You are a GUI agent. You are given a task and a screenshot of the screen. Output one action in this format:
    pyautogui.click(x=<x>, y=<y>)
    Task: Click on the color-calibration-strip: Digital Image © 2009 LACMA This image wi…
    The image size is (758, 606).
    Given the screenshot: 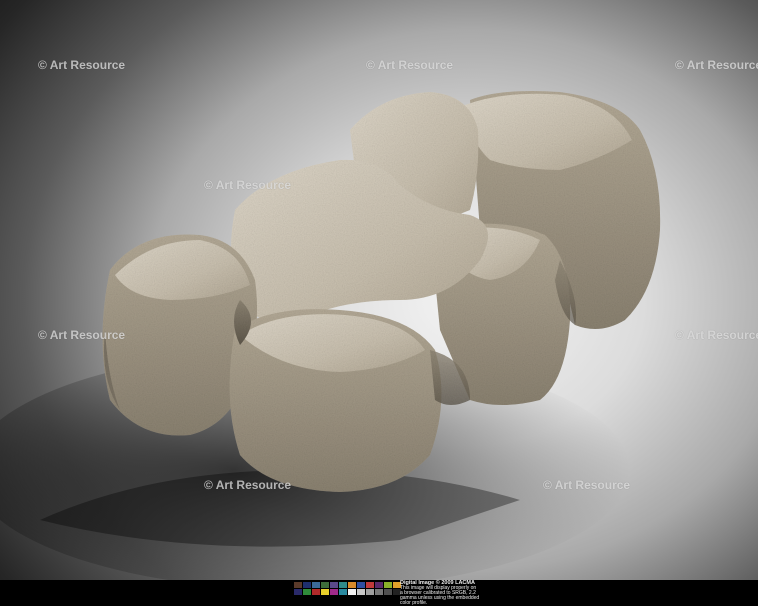 What is the action you would take?
    pyautogui.click(x=379, y=593)
    